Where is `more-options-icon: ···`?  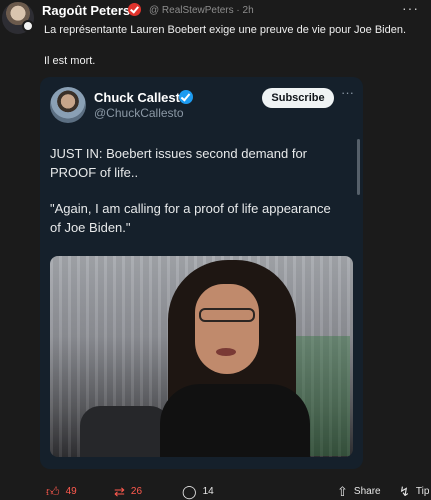
more-options-icon: ··· is located at coordinates (410, 8).